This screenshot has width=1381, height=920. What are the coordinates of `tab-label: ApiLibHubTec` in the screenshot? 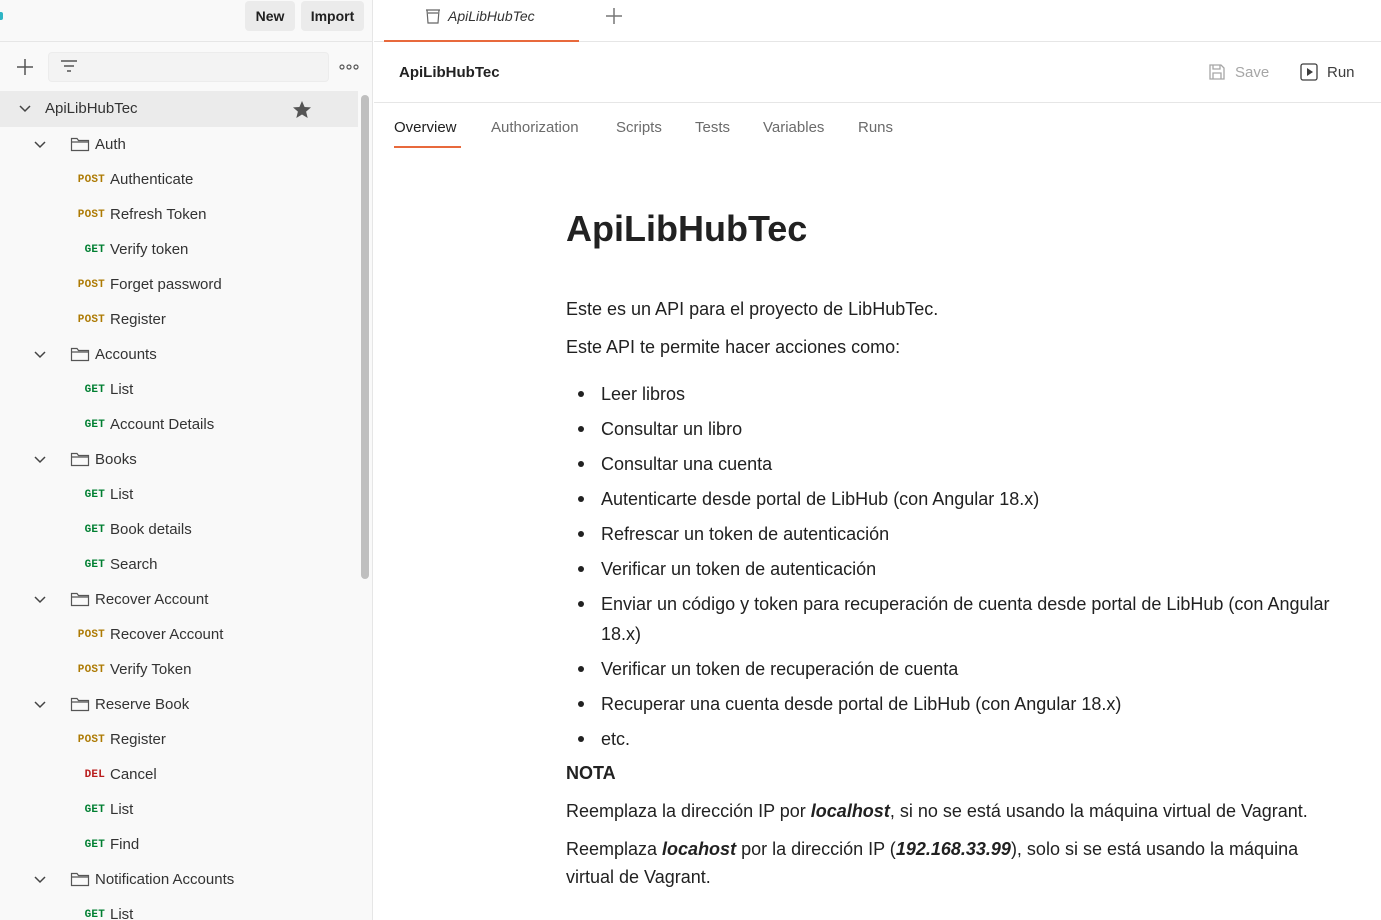 It's located at (491, 16).